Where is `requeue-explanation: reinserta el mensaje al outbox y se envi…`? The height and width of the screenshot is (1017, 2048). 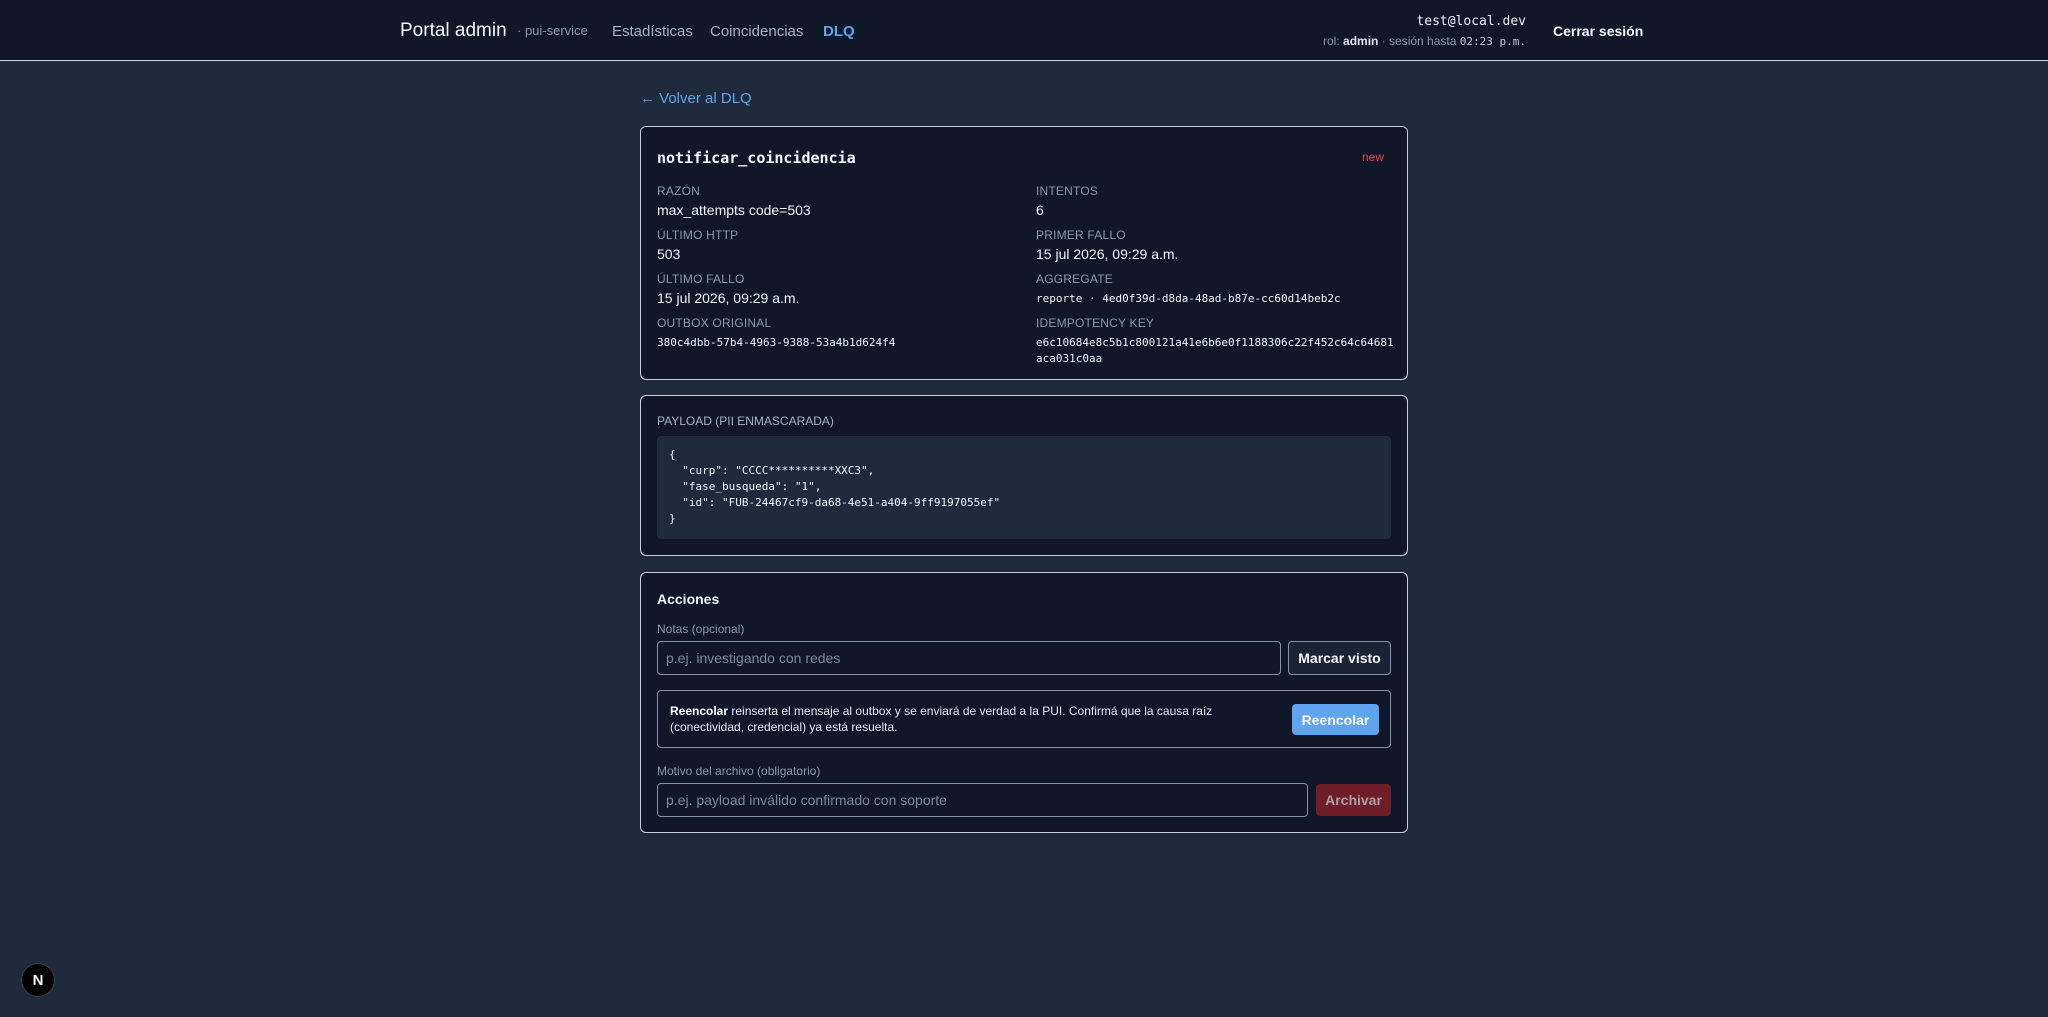 requeue-explanation: reinserta el mensaje al outbox y se envi… is located at coordinates (941, 719).